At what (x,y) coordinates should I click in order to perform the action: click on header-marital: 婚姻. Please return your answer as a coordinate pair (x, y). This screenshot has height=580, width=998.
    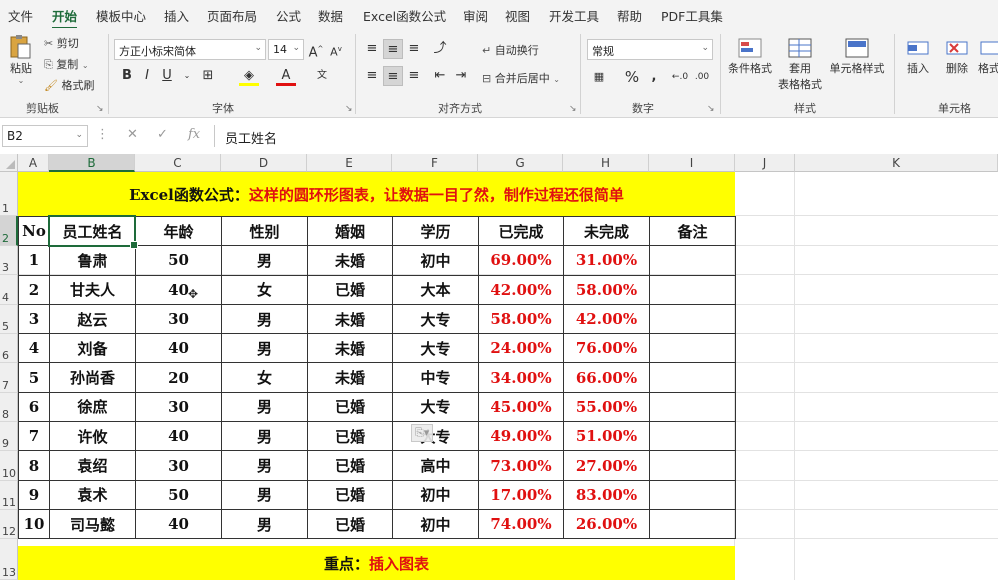
    Looking at the image, I should click on (350, 231).